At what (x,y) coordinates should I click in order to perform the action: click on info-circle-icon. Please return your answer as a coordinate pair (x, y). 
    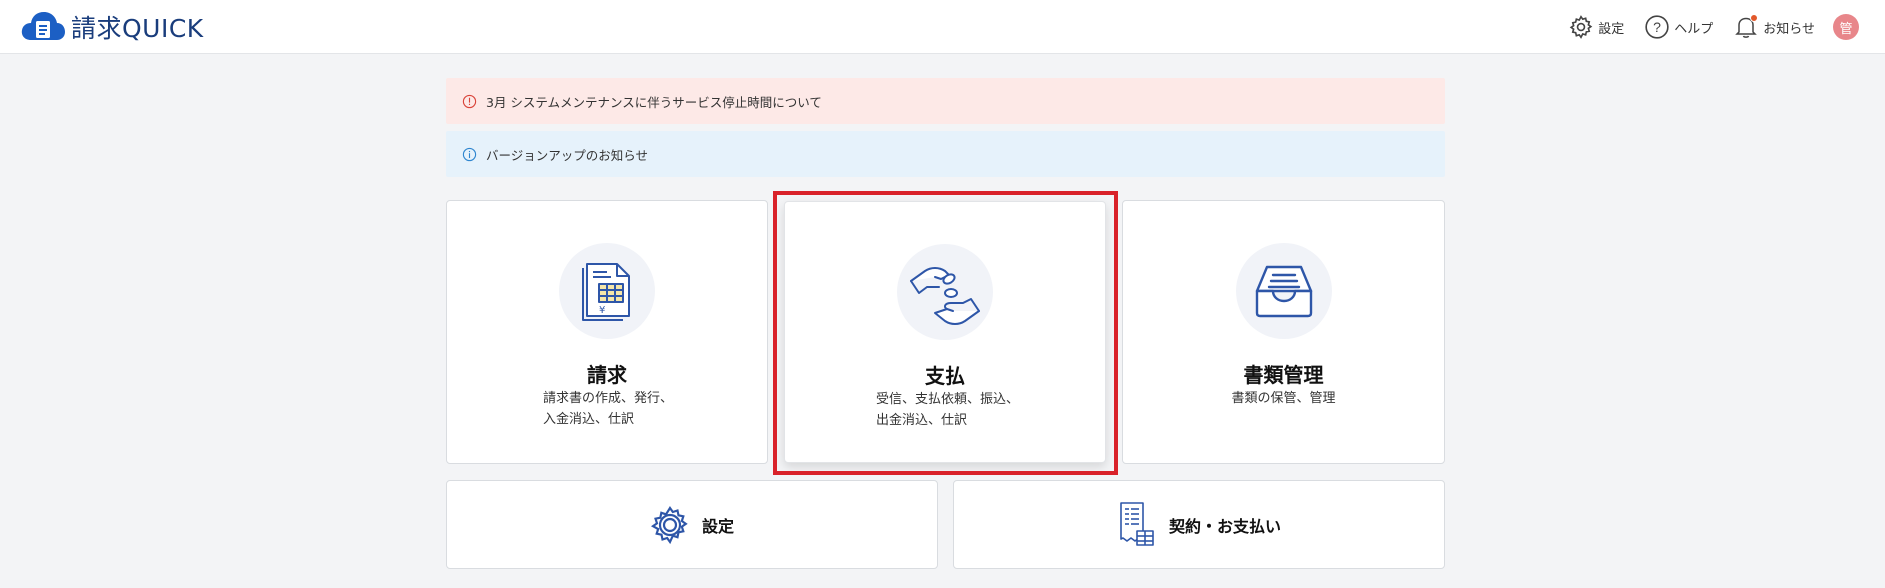
    Looking at the image, I should click on (469, 154).